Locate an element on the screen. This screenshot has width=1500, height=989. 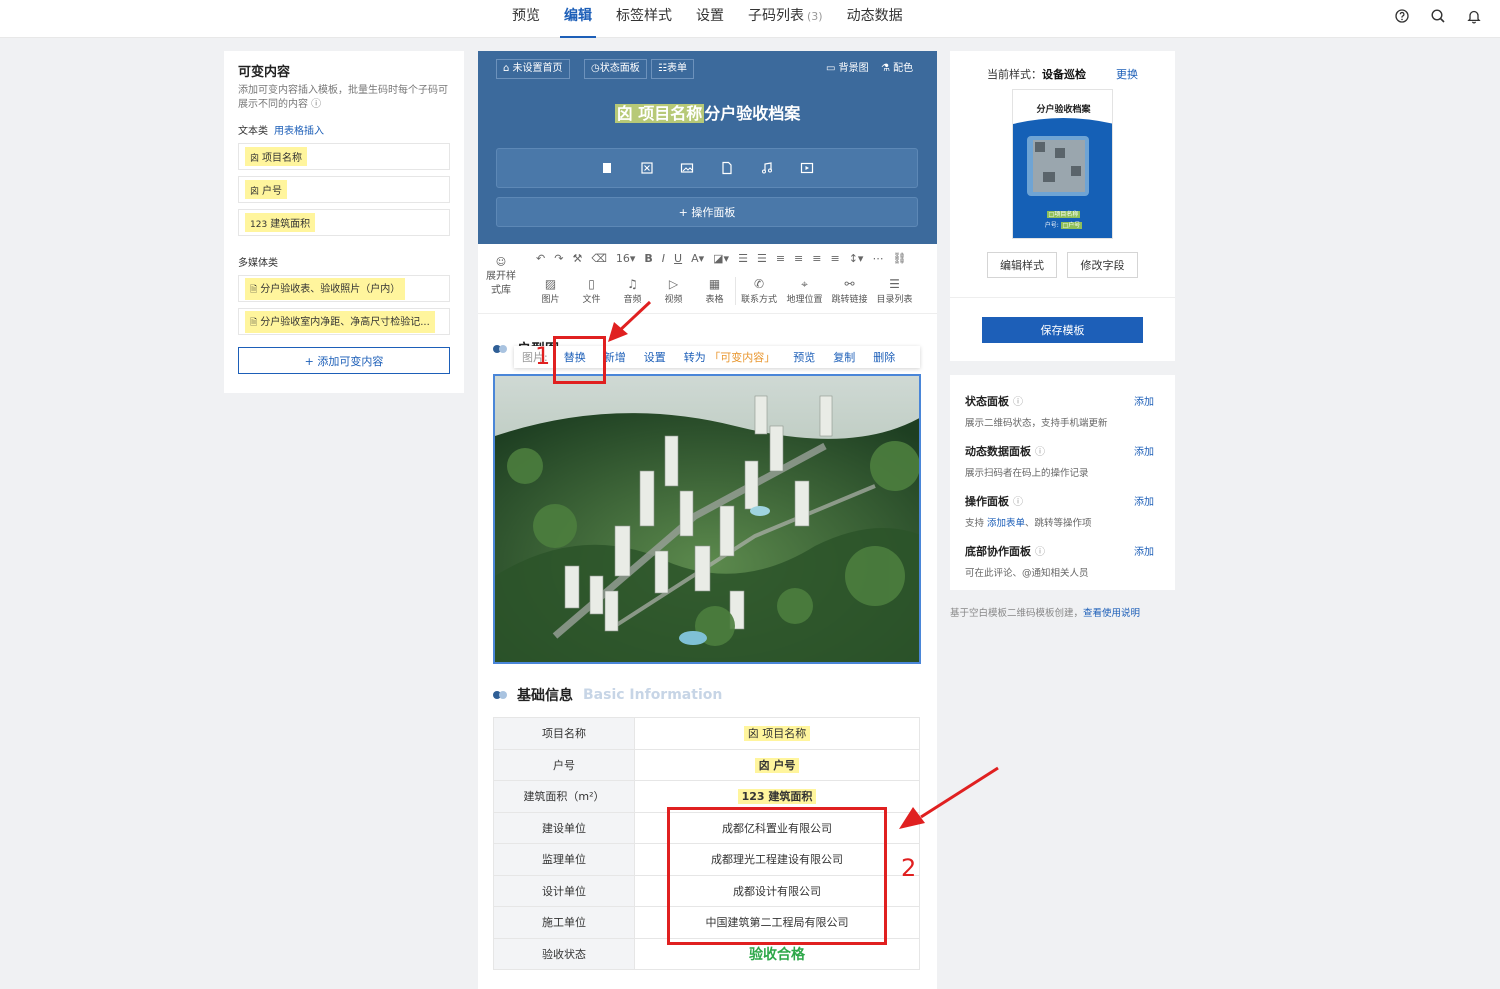
tab-settings: 设置 is located at coordinates (710, 19).